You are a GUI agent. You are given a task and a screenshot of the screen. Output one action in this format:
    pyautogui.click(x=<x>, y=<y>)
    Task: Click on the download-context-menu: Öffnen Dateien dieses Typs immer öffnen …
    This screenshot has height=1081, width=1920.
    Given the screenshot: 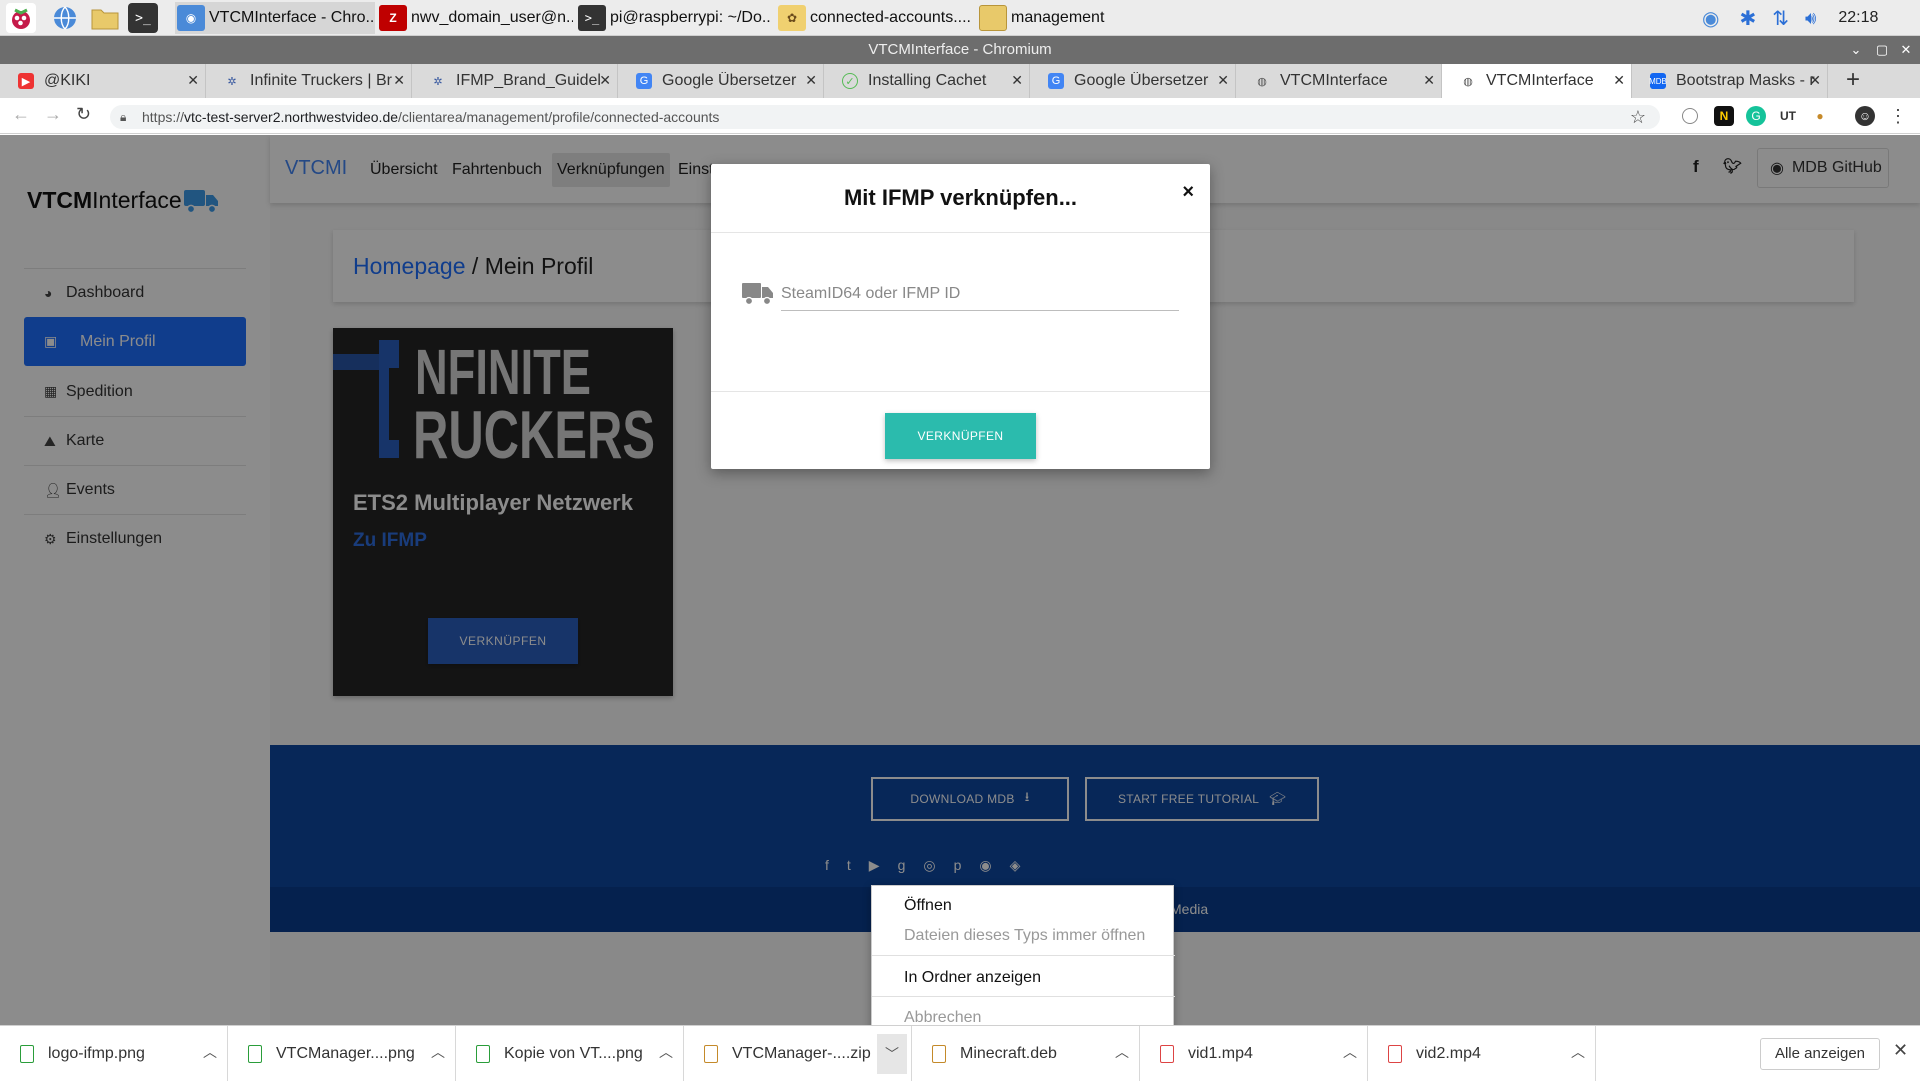 What is the action you would take?
    pyautogui.click(x=1023, y=960)
    